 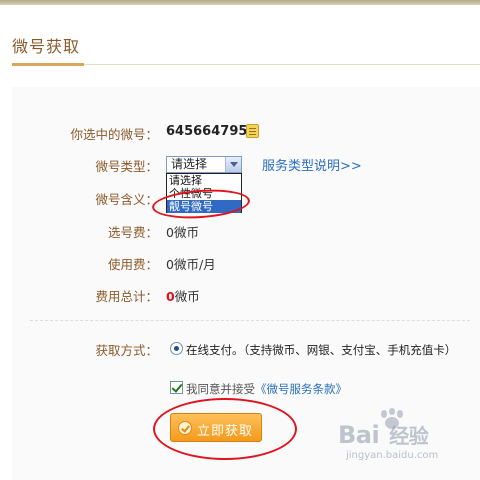 What do you see at coordinates (191, 264) in the screenshot?
I see `usage-fee-value: 0微币/月` at bounding box center [191, 264].